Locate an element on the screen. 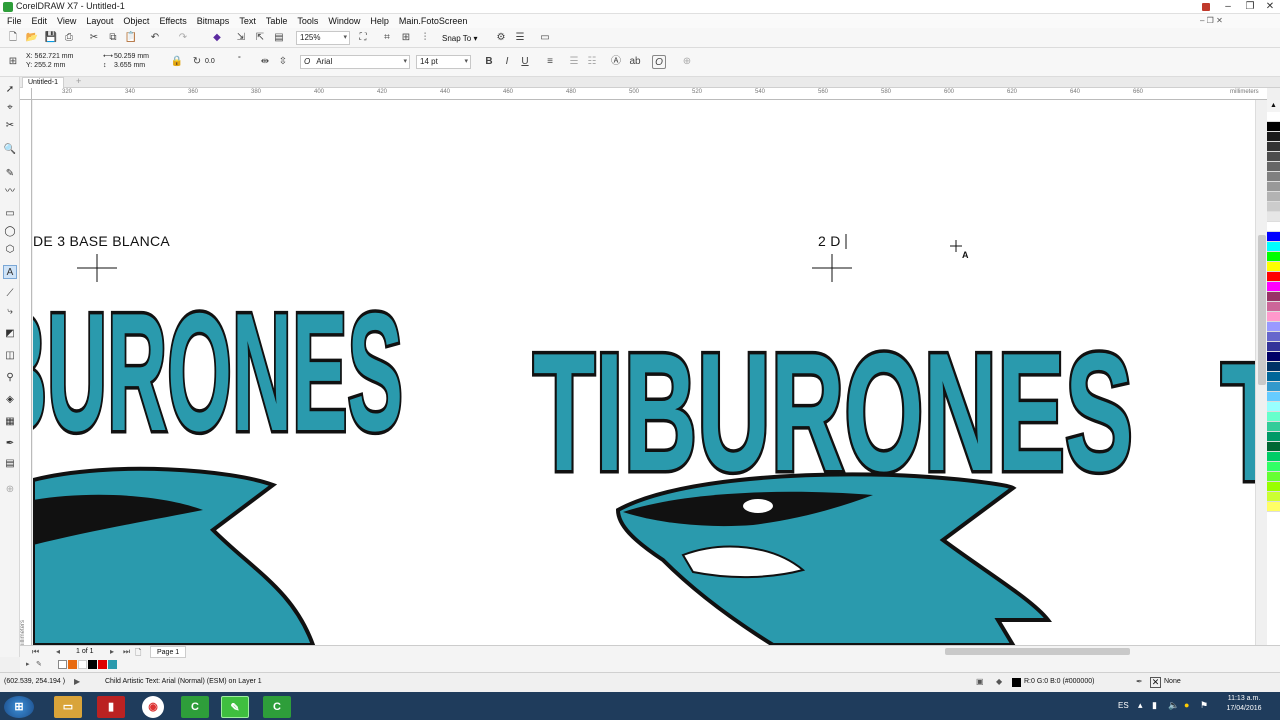 This screenshot has width=1280, height=720. export-icon: ⇱ is located at coordinates (260, 38).